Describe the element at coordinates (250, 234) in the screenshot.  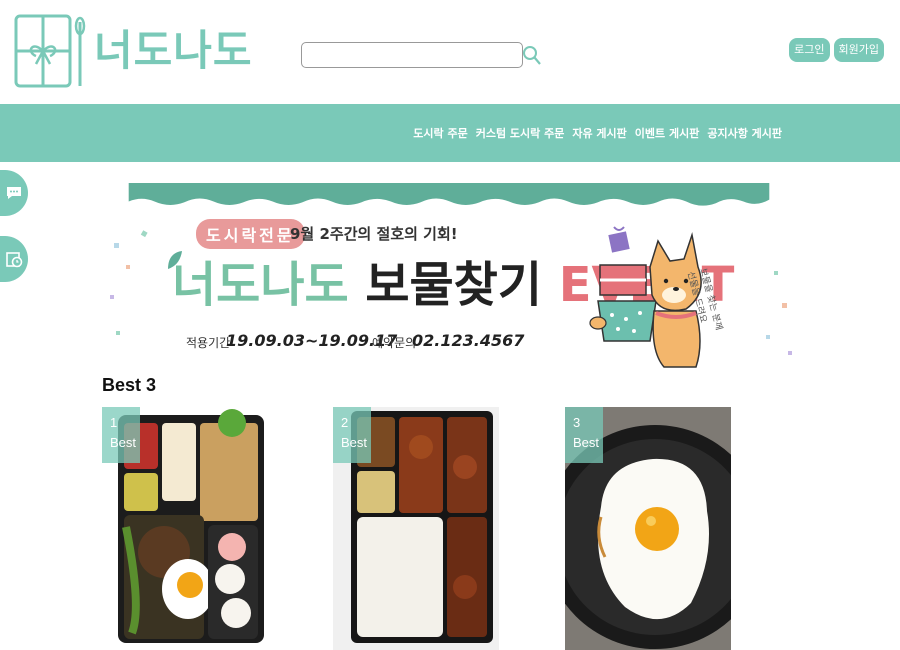
I see `banner-badge: 도시락전문` at that location.